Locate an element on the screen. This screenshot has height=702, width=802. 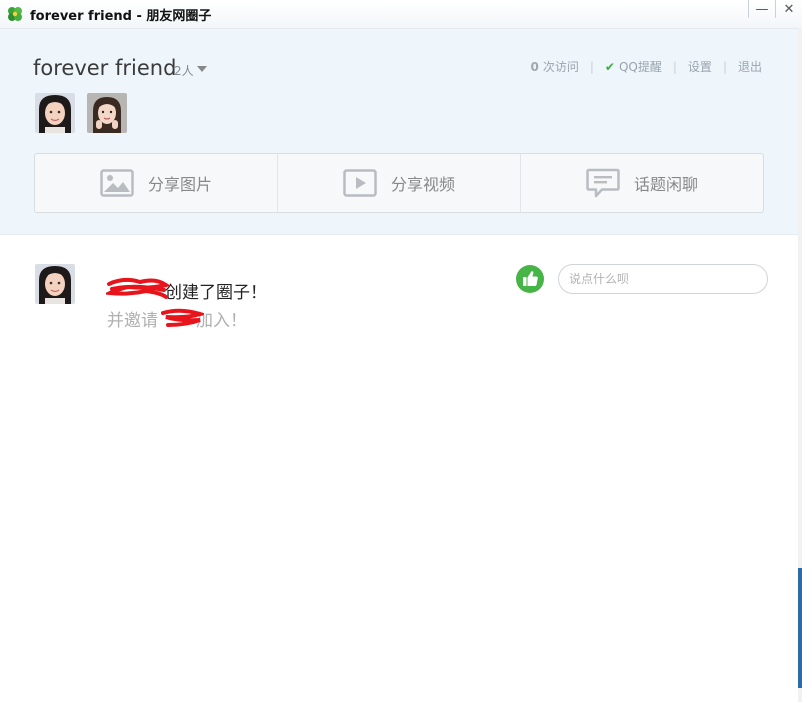
topic-chat-button: 话题闲聊 is located at coordinates (642, 183).